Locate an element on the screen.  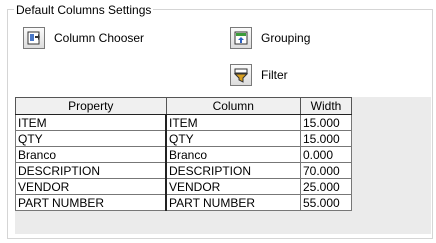
cell-column: Branco is located at coordinates (233, 154).